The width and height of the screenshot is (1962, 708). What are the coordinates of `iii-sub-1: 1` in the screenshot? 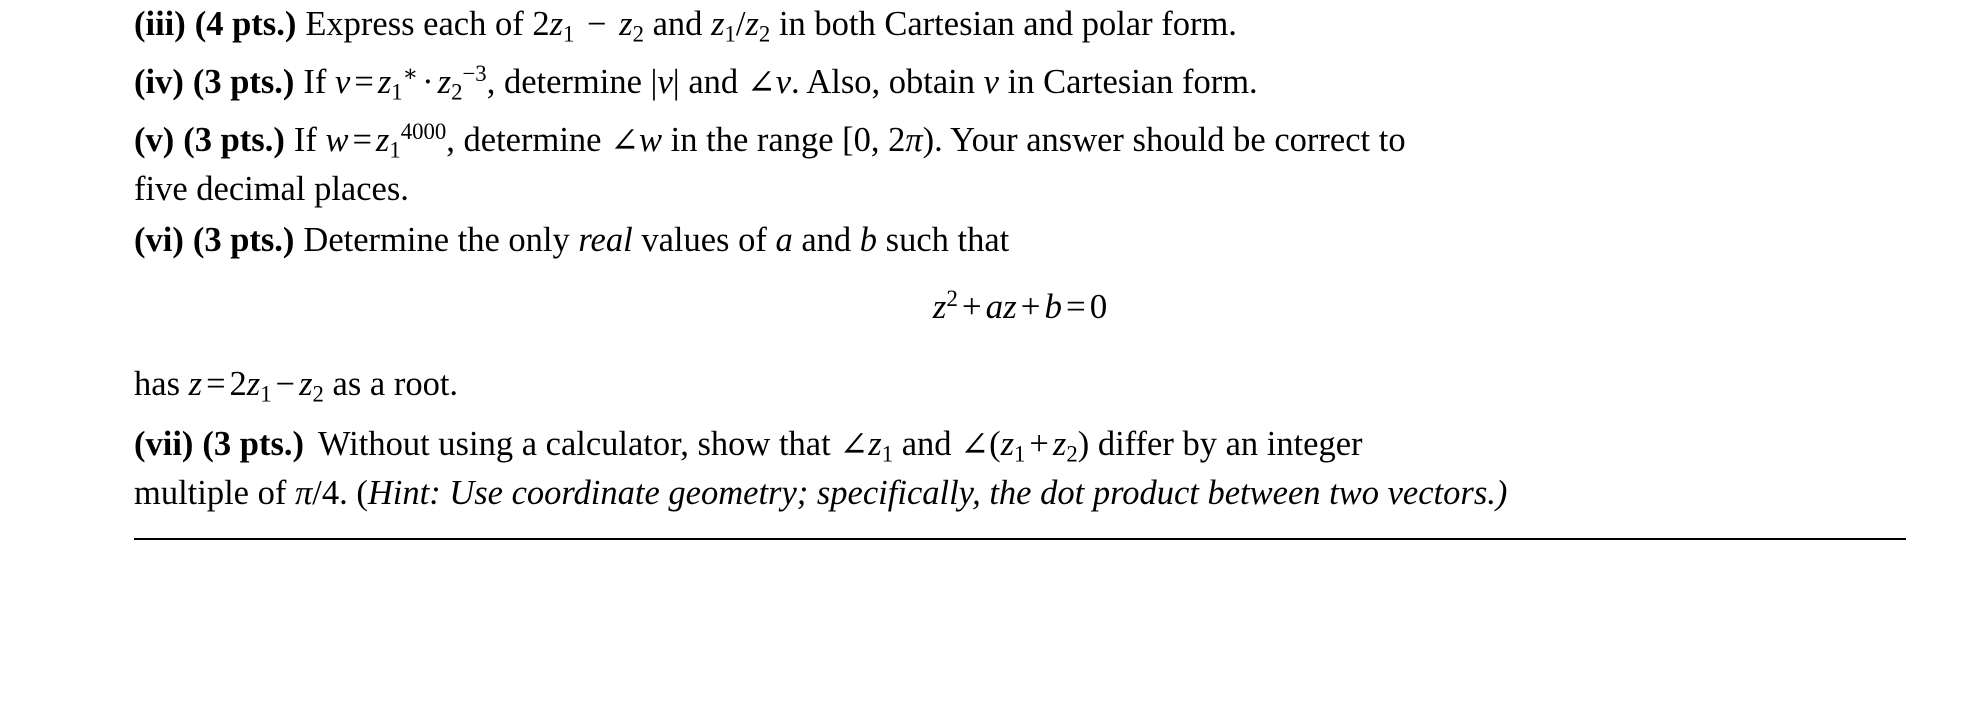 It's located at (569, 34).